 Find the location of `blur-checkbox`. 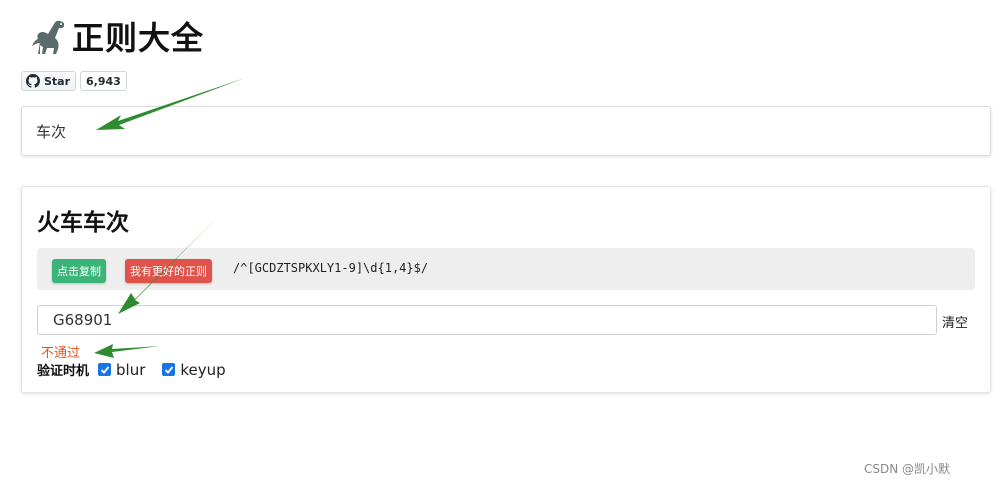

blur-checkbox is located at coordinates (105, 369).